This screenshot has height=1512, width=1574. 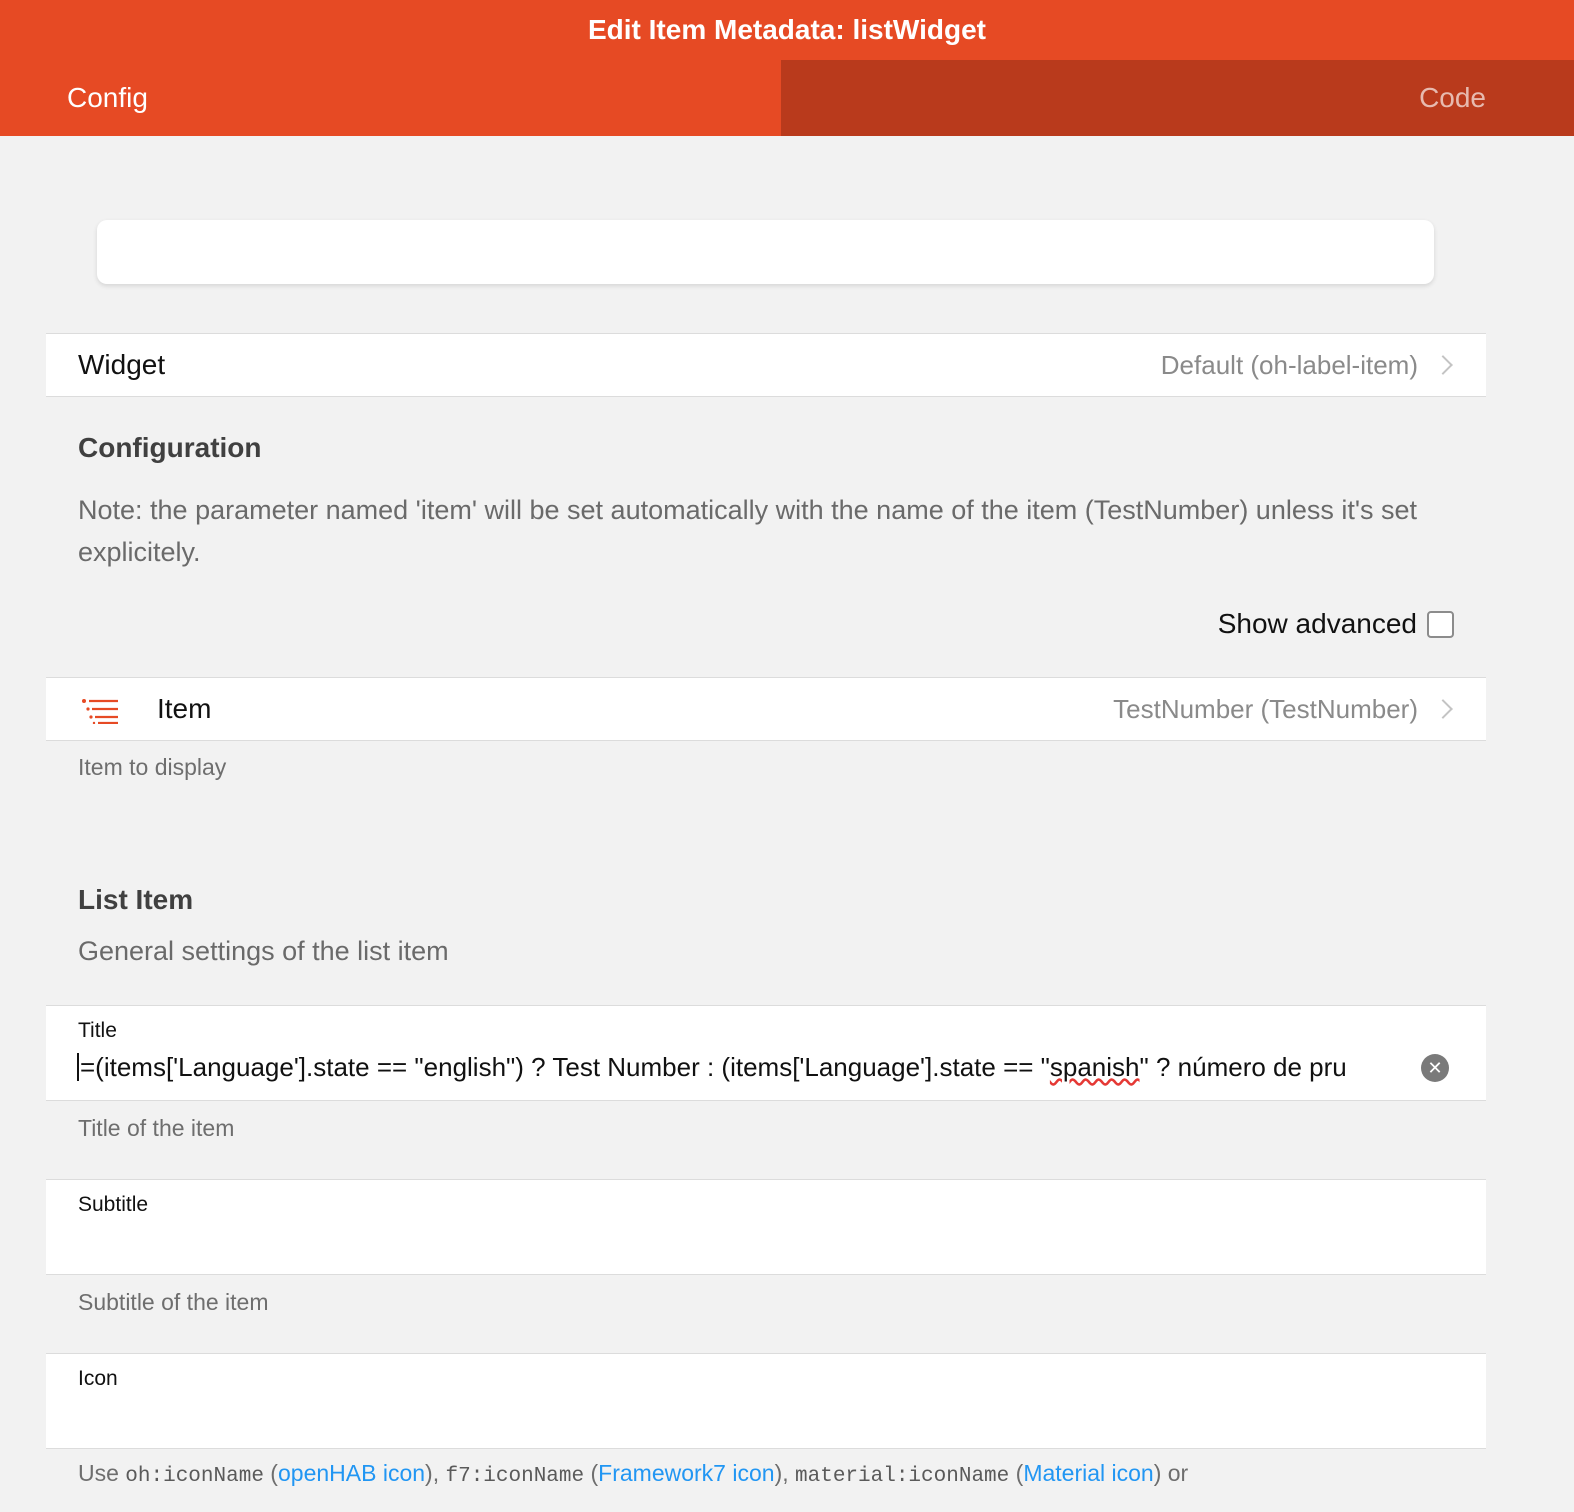 What do you see at coordinates (100, 711) in the screenshot?
I see `list-icon` at bounding box center [100, 711].